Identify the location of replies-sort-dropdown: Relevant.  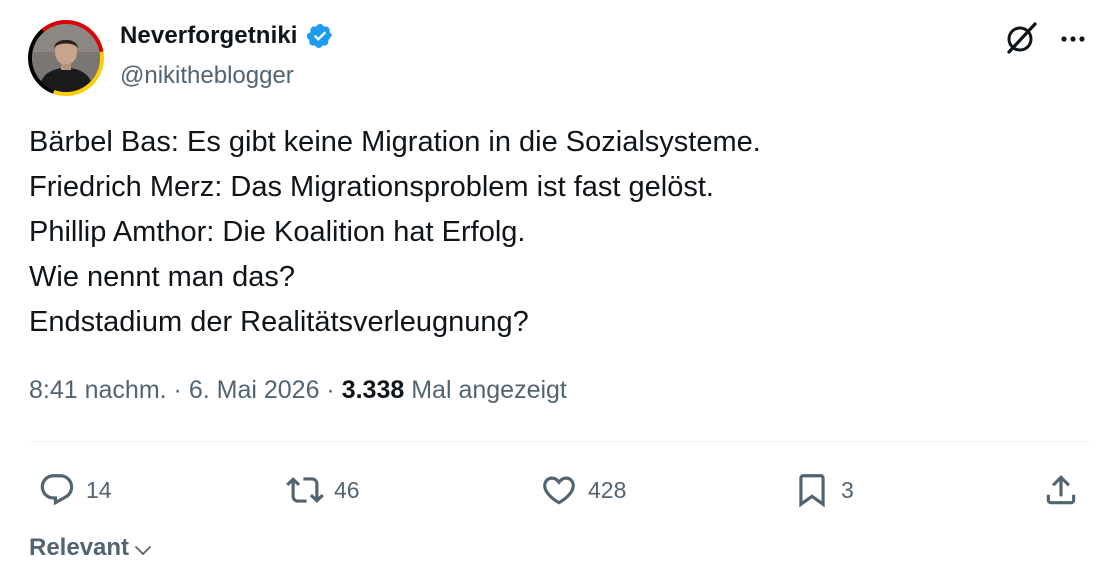
(91, 548).